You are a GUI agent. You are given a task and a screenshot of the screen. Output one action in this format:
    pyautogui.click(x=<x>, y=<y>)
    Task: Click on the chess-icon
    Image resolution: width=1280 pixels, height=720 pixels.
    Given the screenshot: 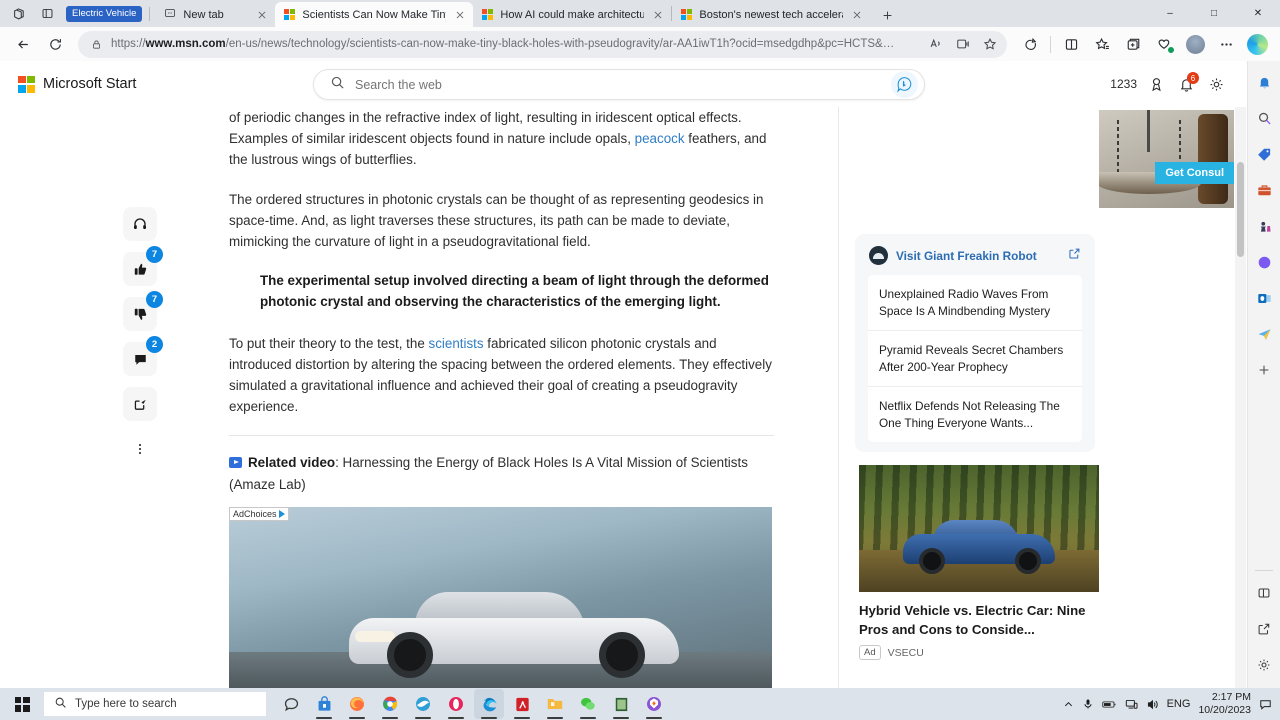 What is the action you would take?
    pyautogui.click(x=1264, y=226)
    